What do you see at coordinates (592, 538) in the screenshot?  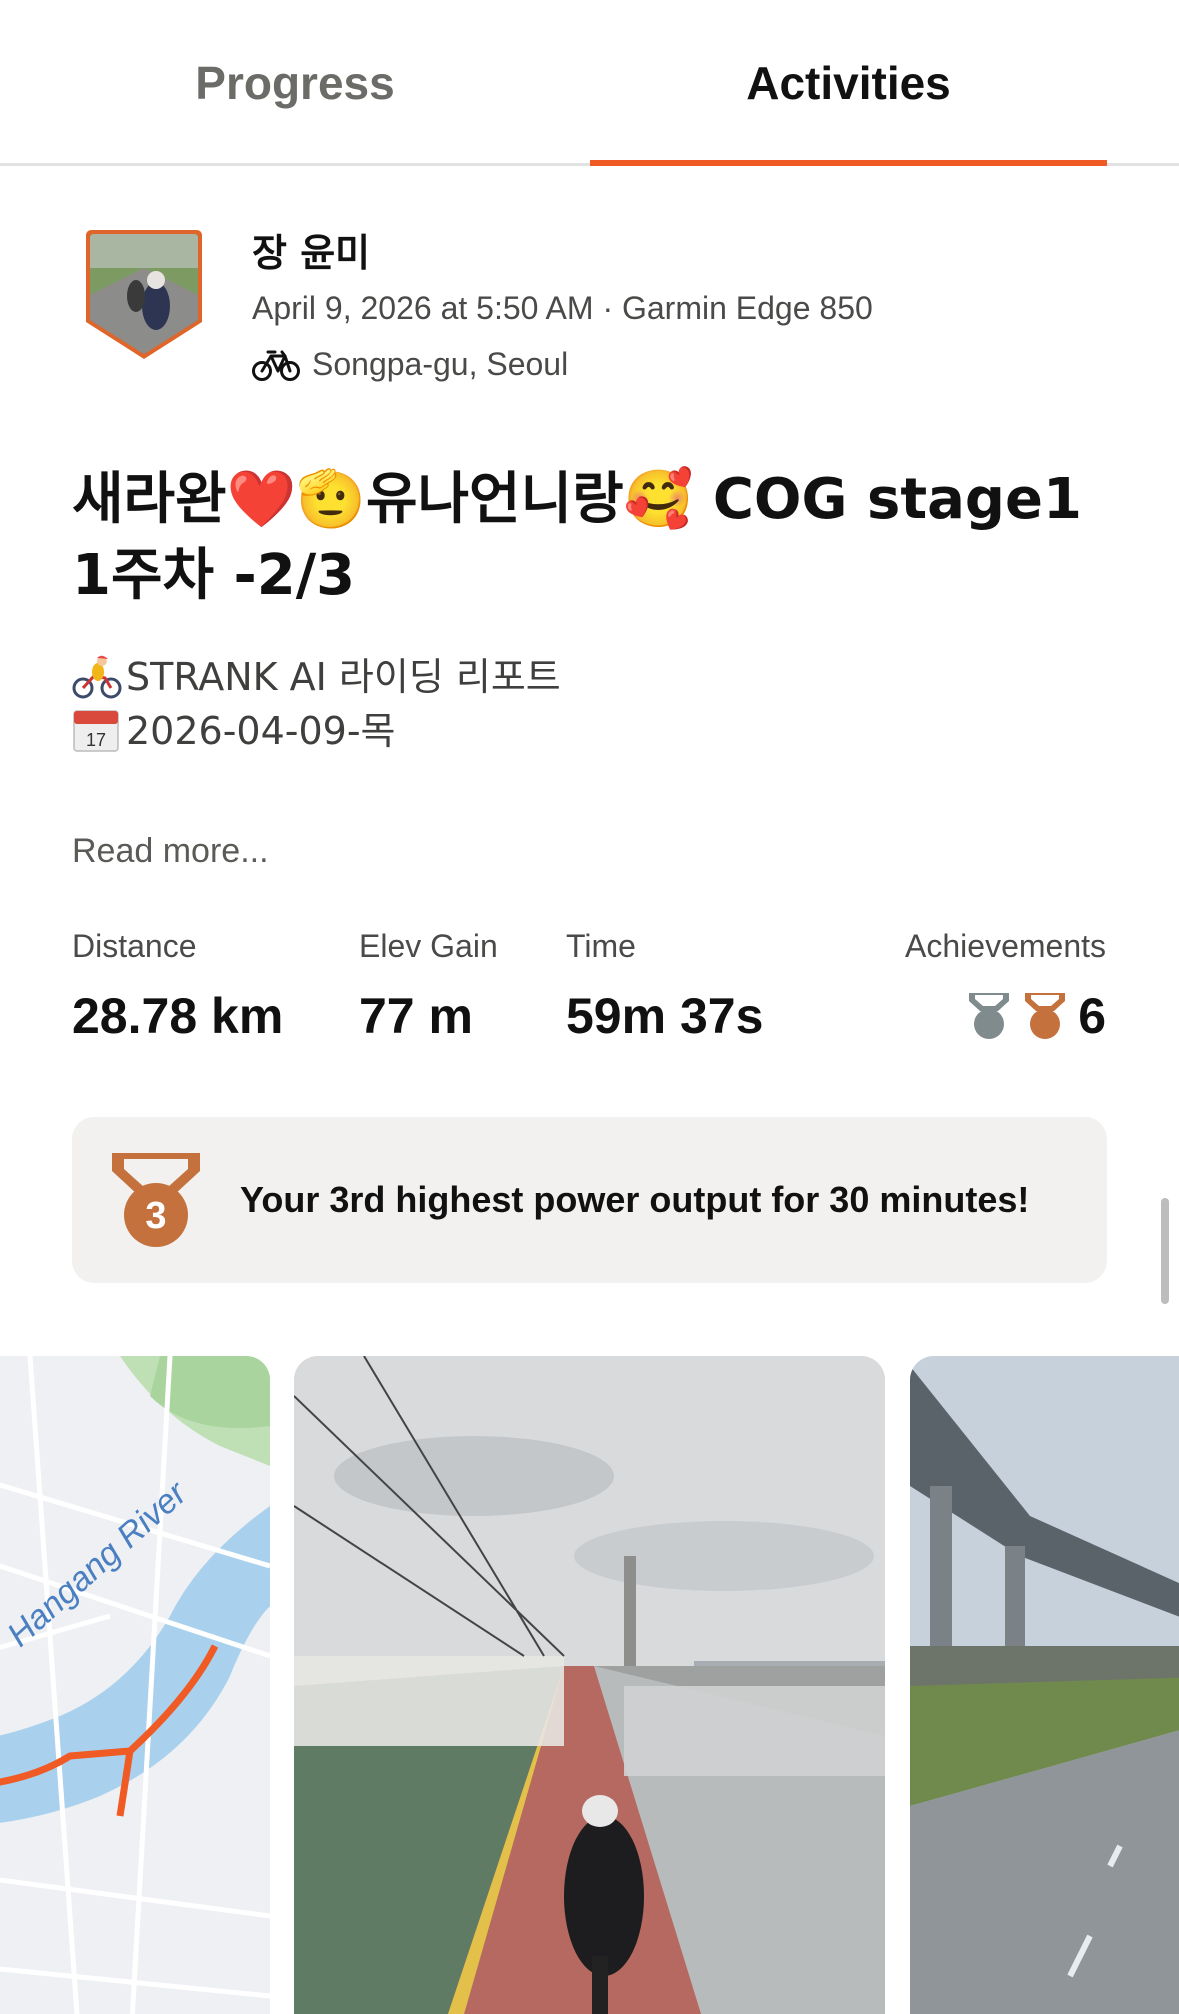 I see `activity-title: 새라완❤️🫡유나언니랑🥰 COG stage1 1주차 -2/3` at bounding box center [592, 538].